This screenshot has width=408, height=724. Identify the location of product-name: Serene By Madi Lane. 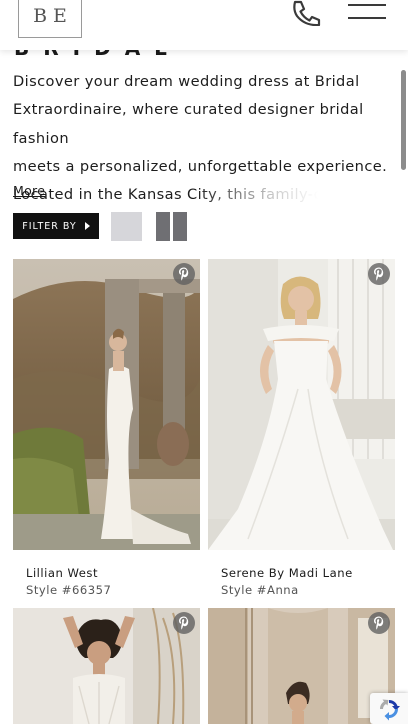
(287, 573).